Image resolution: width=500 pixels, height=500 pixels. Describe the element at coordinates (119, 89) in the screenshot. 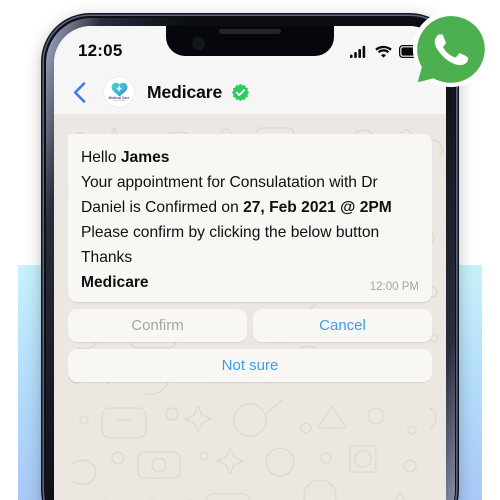

I see `heart-logo-icon` at that location.